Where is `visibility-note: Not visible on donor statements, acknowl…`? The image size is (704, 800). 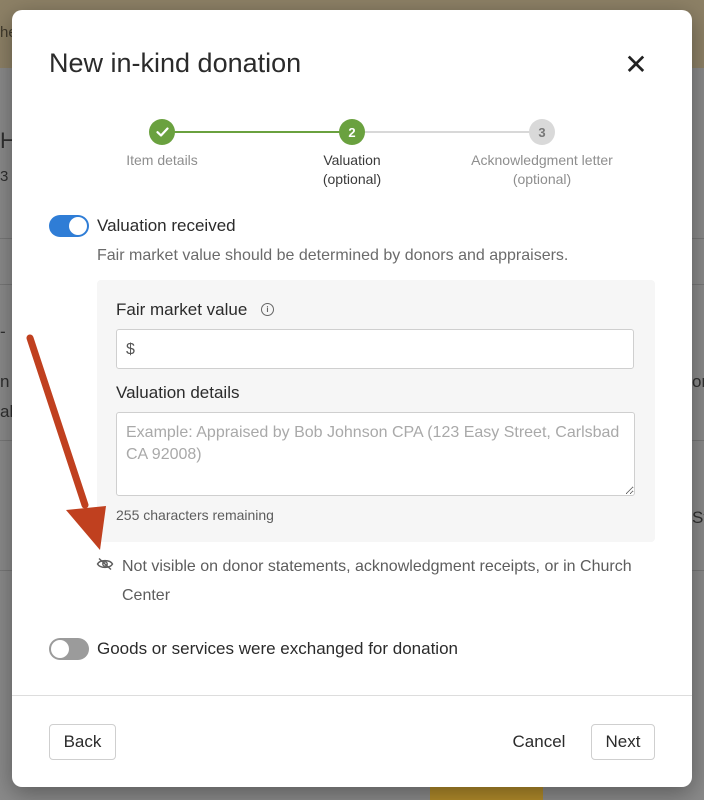 visibility-note: Not visible on donor statements, acknowl… is located at coordinates (377, 581).